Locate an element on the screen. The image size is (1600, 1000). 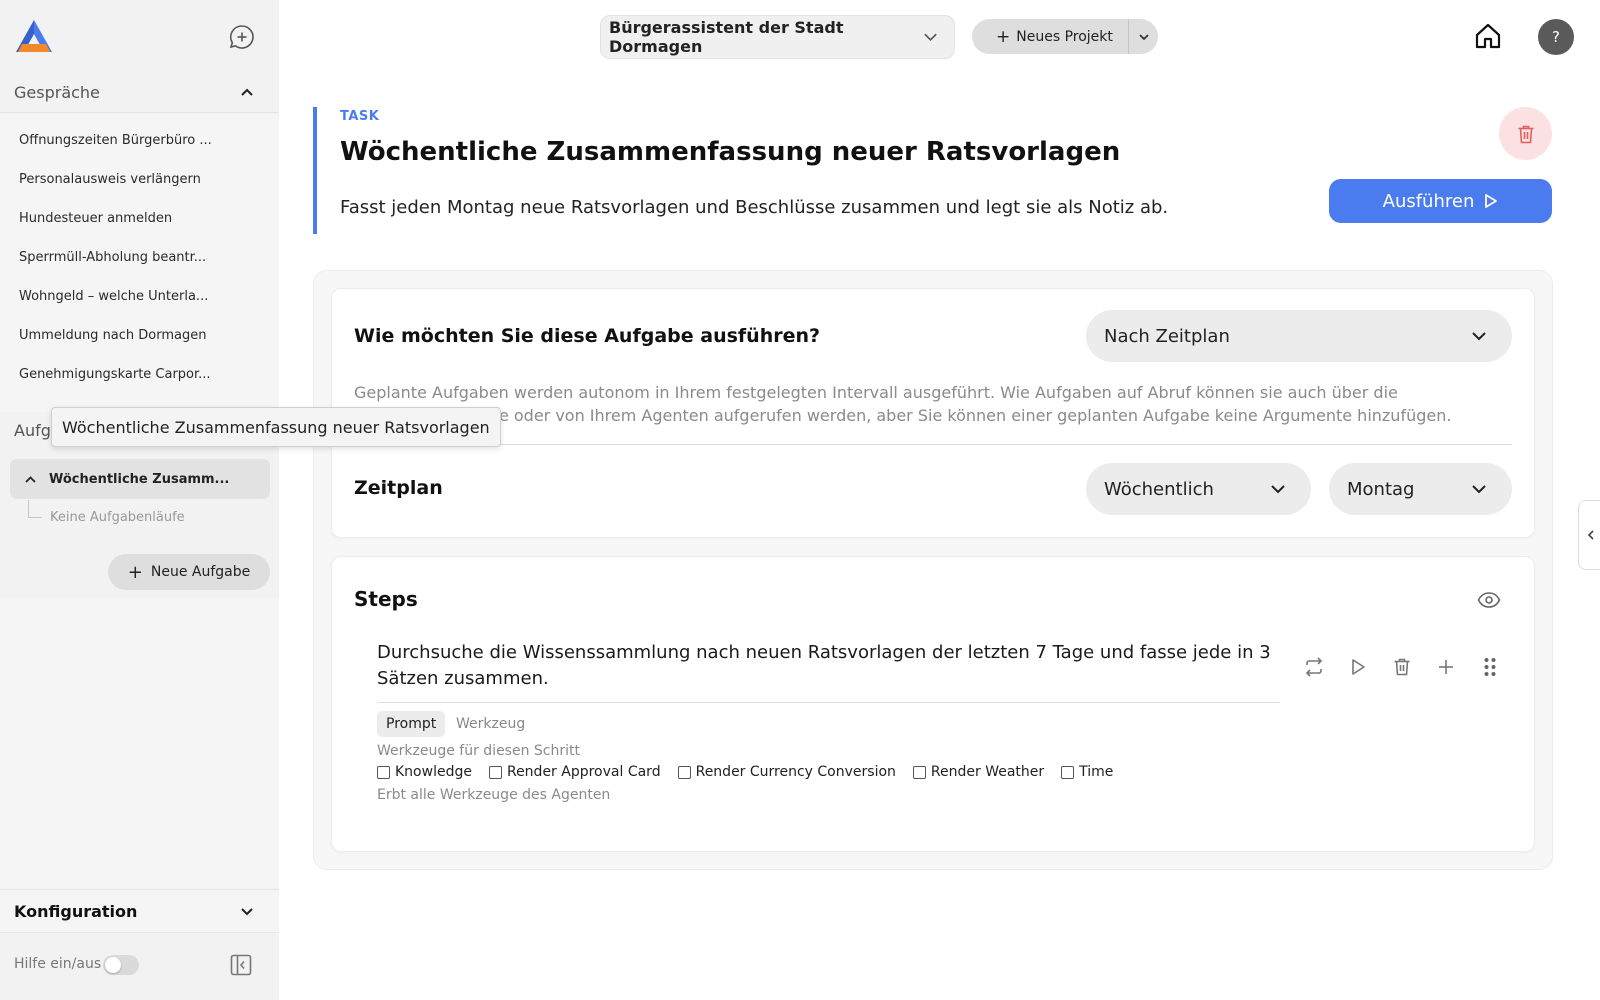
home-icon is located at coordinates (1488, 36).